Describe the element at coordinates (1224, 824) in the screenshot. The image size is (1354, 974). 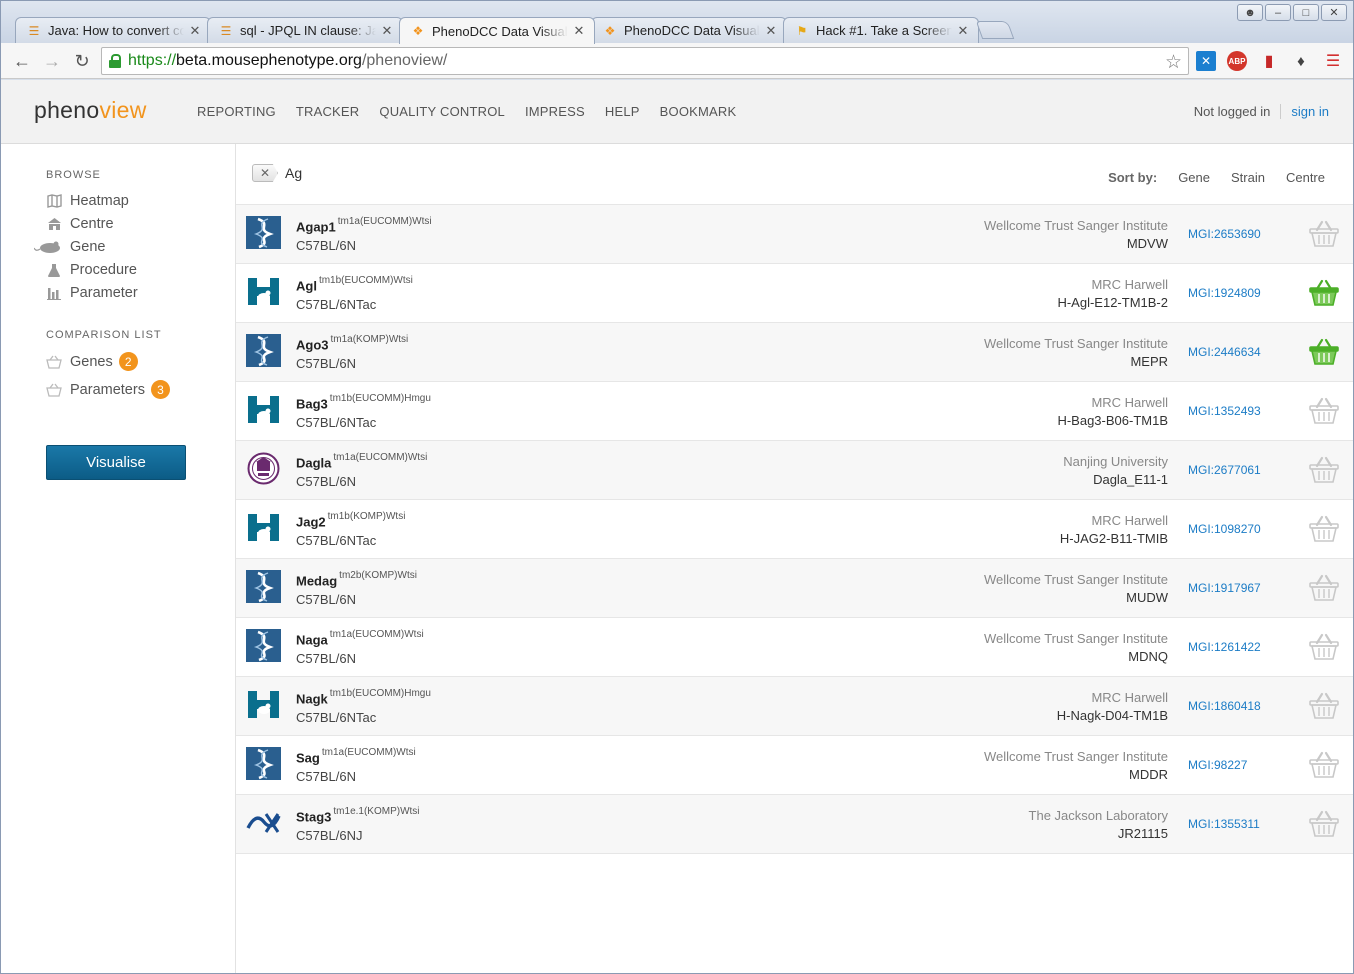
I see `mgi-link: MGI:1355311` at that location.